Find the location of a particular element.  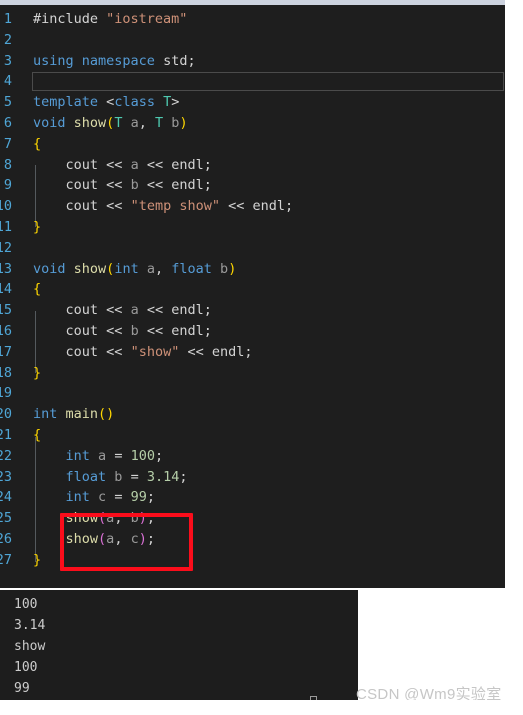

code-line: 13 void show(int a, float b) is located at coordinates (252, 269).